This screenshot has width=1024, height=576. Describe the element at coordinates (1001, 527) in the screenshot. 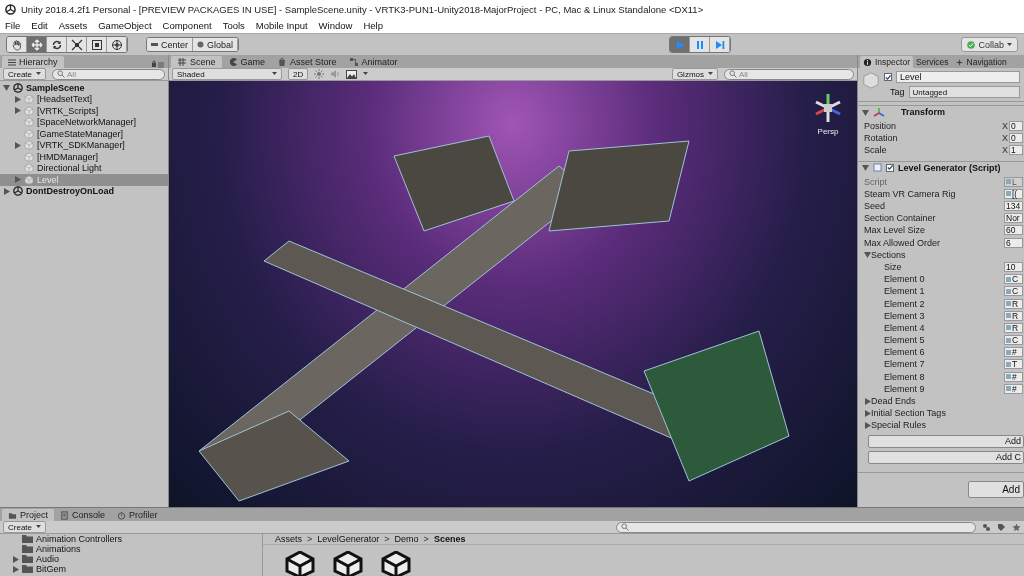

I see `tag-icon` at that location.